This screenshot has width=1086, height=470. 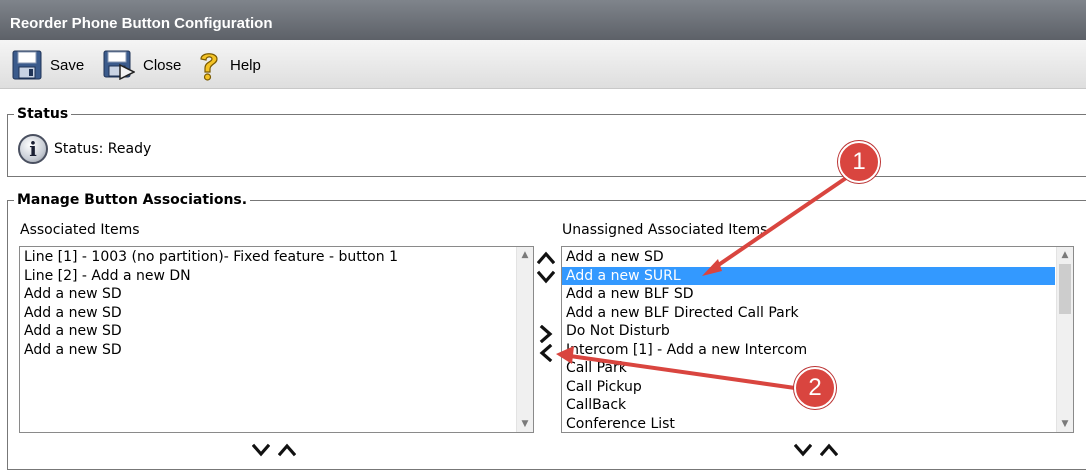 What do you see at coordinates (261, 450) in the screenshot?
I see `associated-sort-down-icon` at bounding box center [261, 450].